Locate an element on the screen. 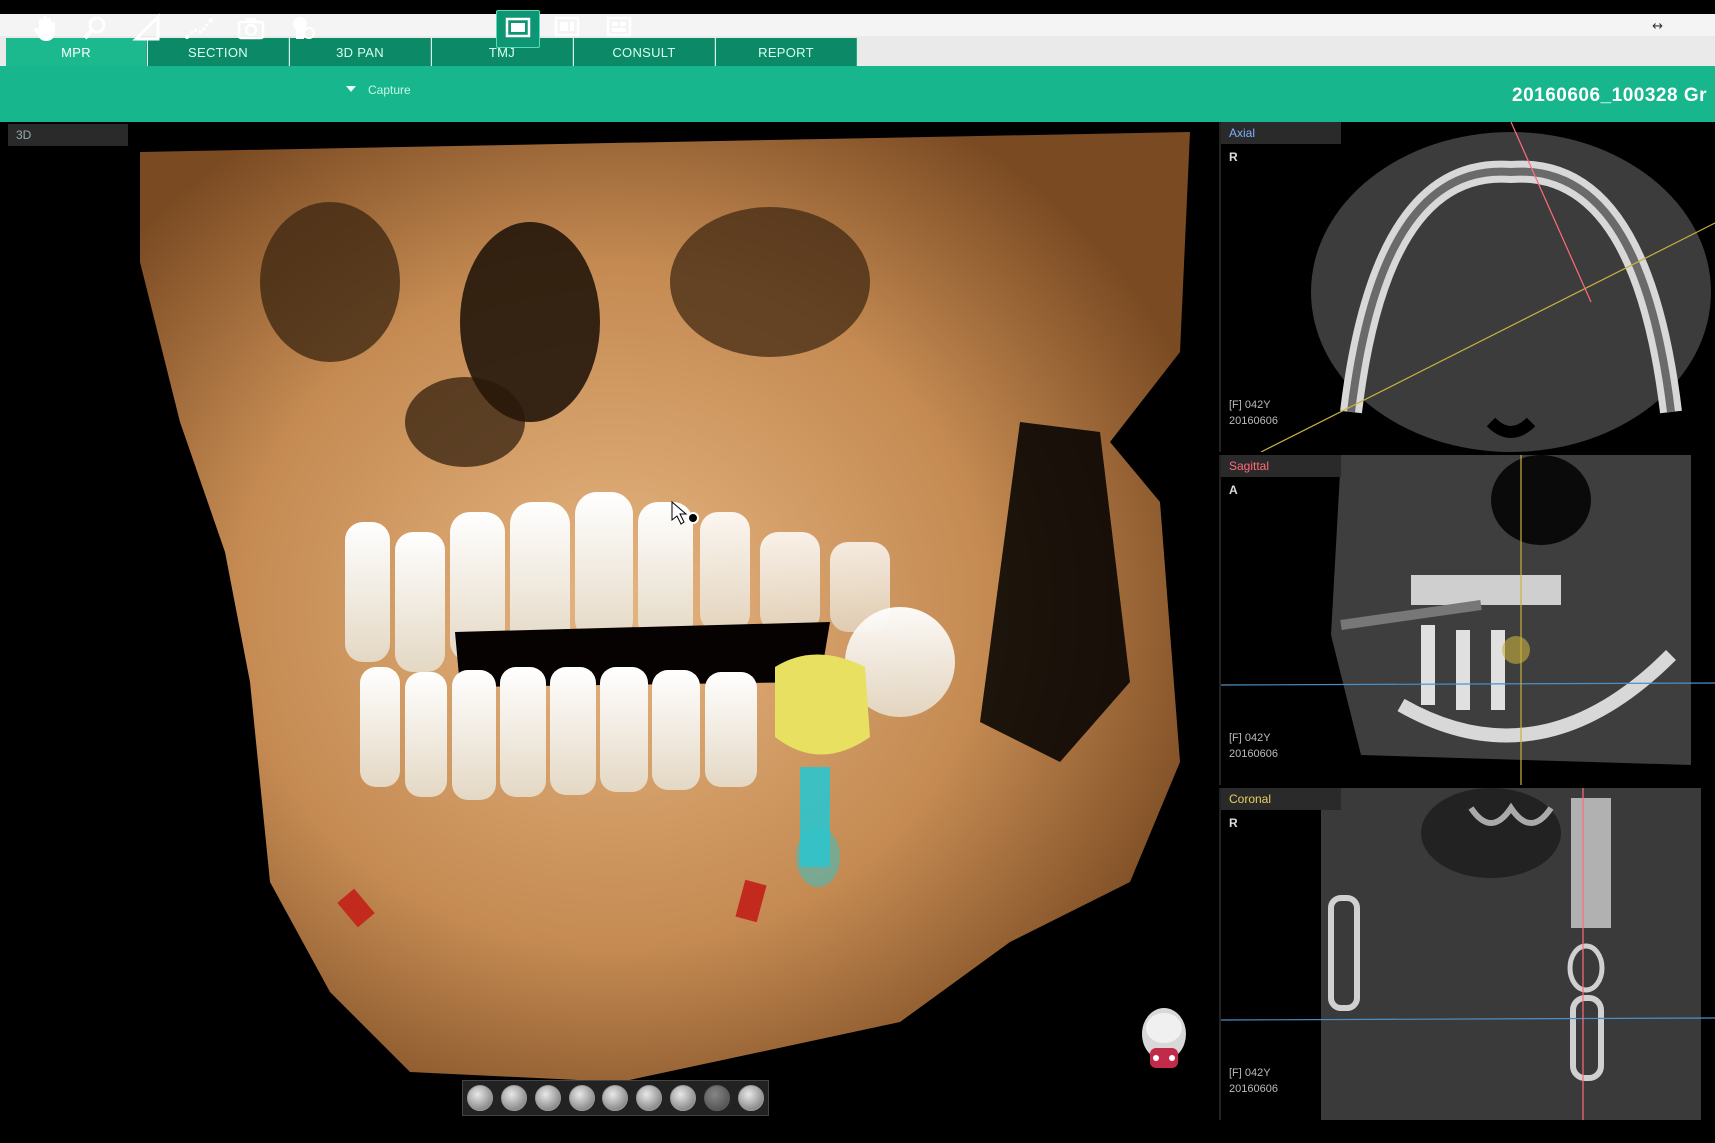  view-preset-right-icon is located at coordinates (547, 1098).